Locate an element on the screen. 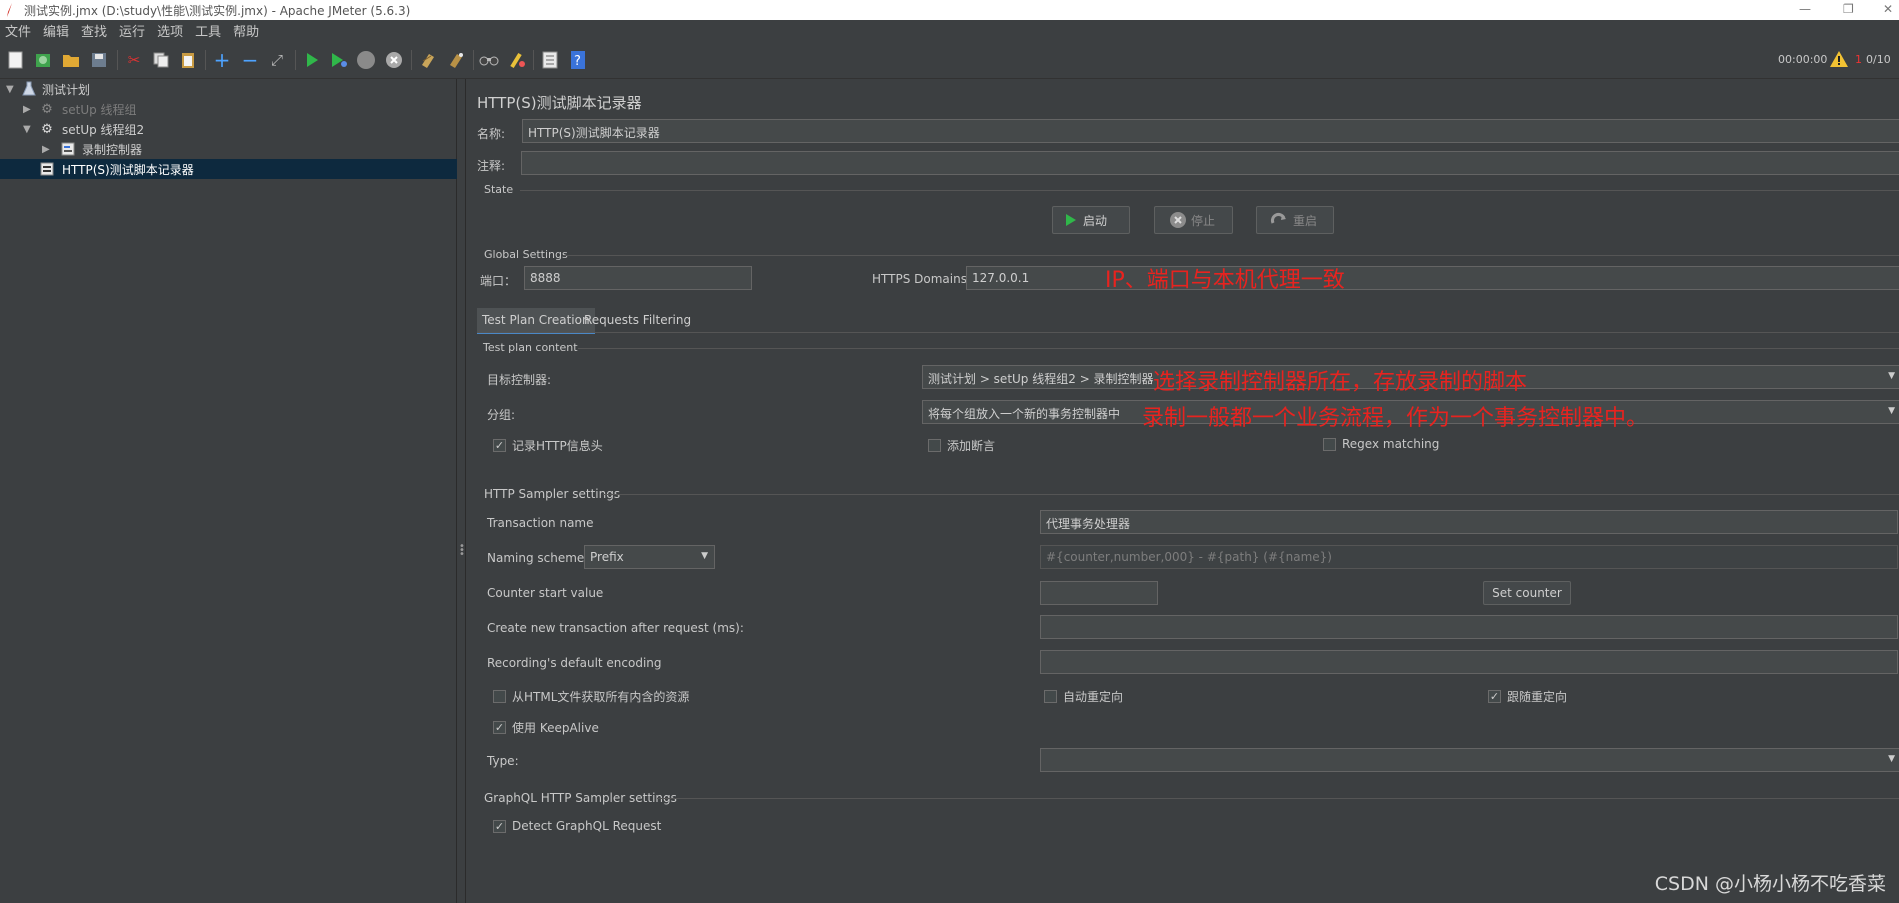 This screenshot has height=903, width=1899. tree-item-setup-thread-group-2: ▼ ⚙ setUp 线程组2 is located at coordinates (228, 129).